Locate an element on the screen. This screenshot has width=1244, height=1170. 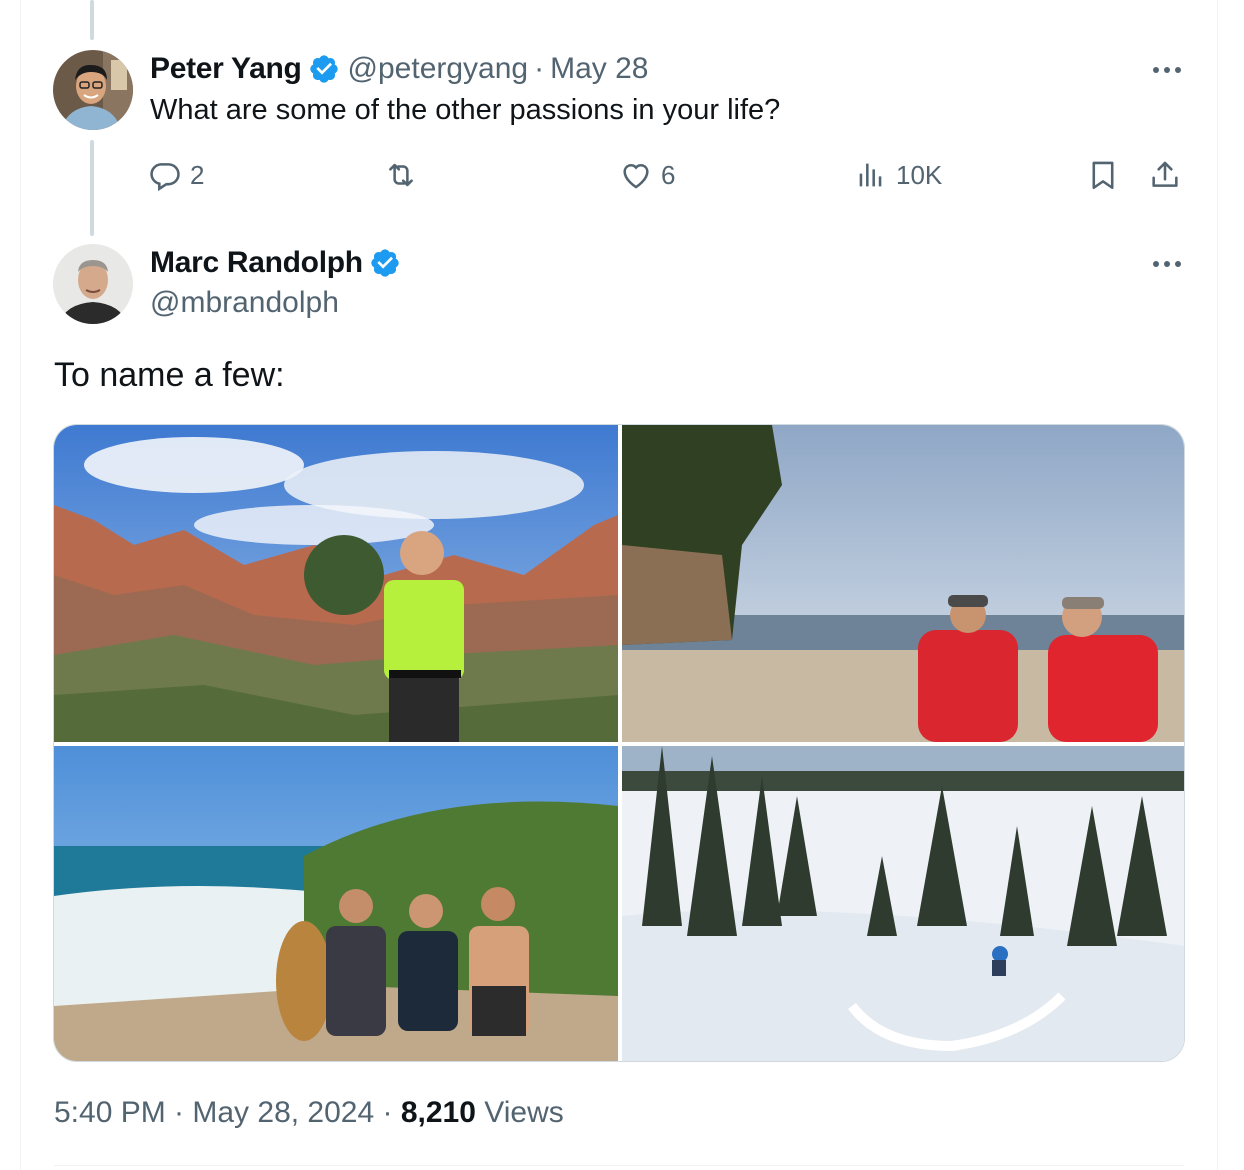
avatar-peter is located at coordinates (93, 90).